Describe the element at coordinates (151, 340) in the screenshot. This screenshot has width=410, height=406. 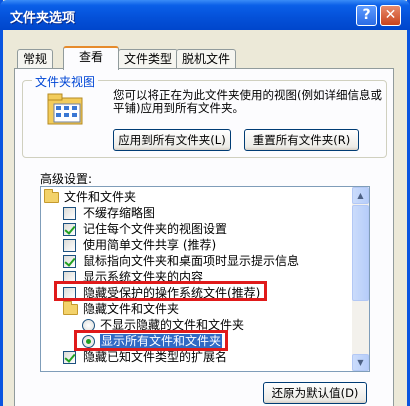
I see `highlight-box-show-hidden` at that location.